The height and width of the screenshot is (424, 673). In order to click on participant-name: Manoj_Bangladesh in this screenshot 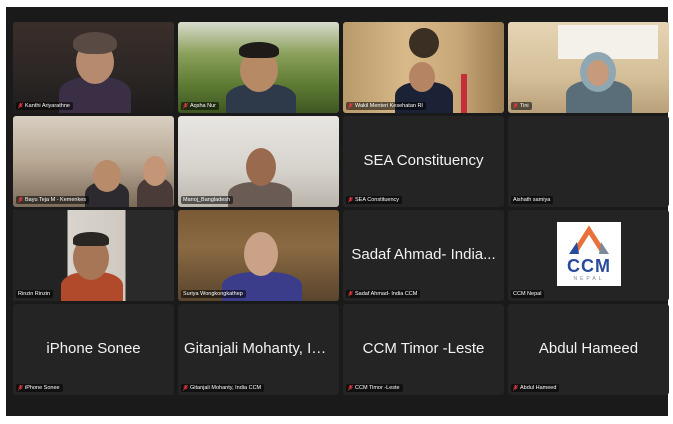, I will do `click(207, 200)`.